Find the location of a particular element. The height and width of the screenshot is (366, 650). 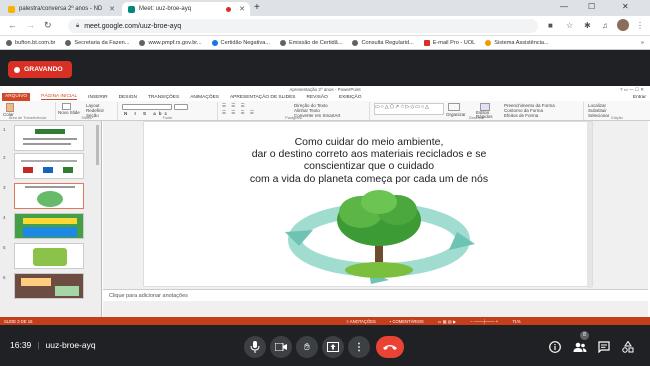

thumb-image is located at coordinates (50, 257).